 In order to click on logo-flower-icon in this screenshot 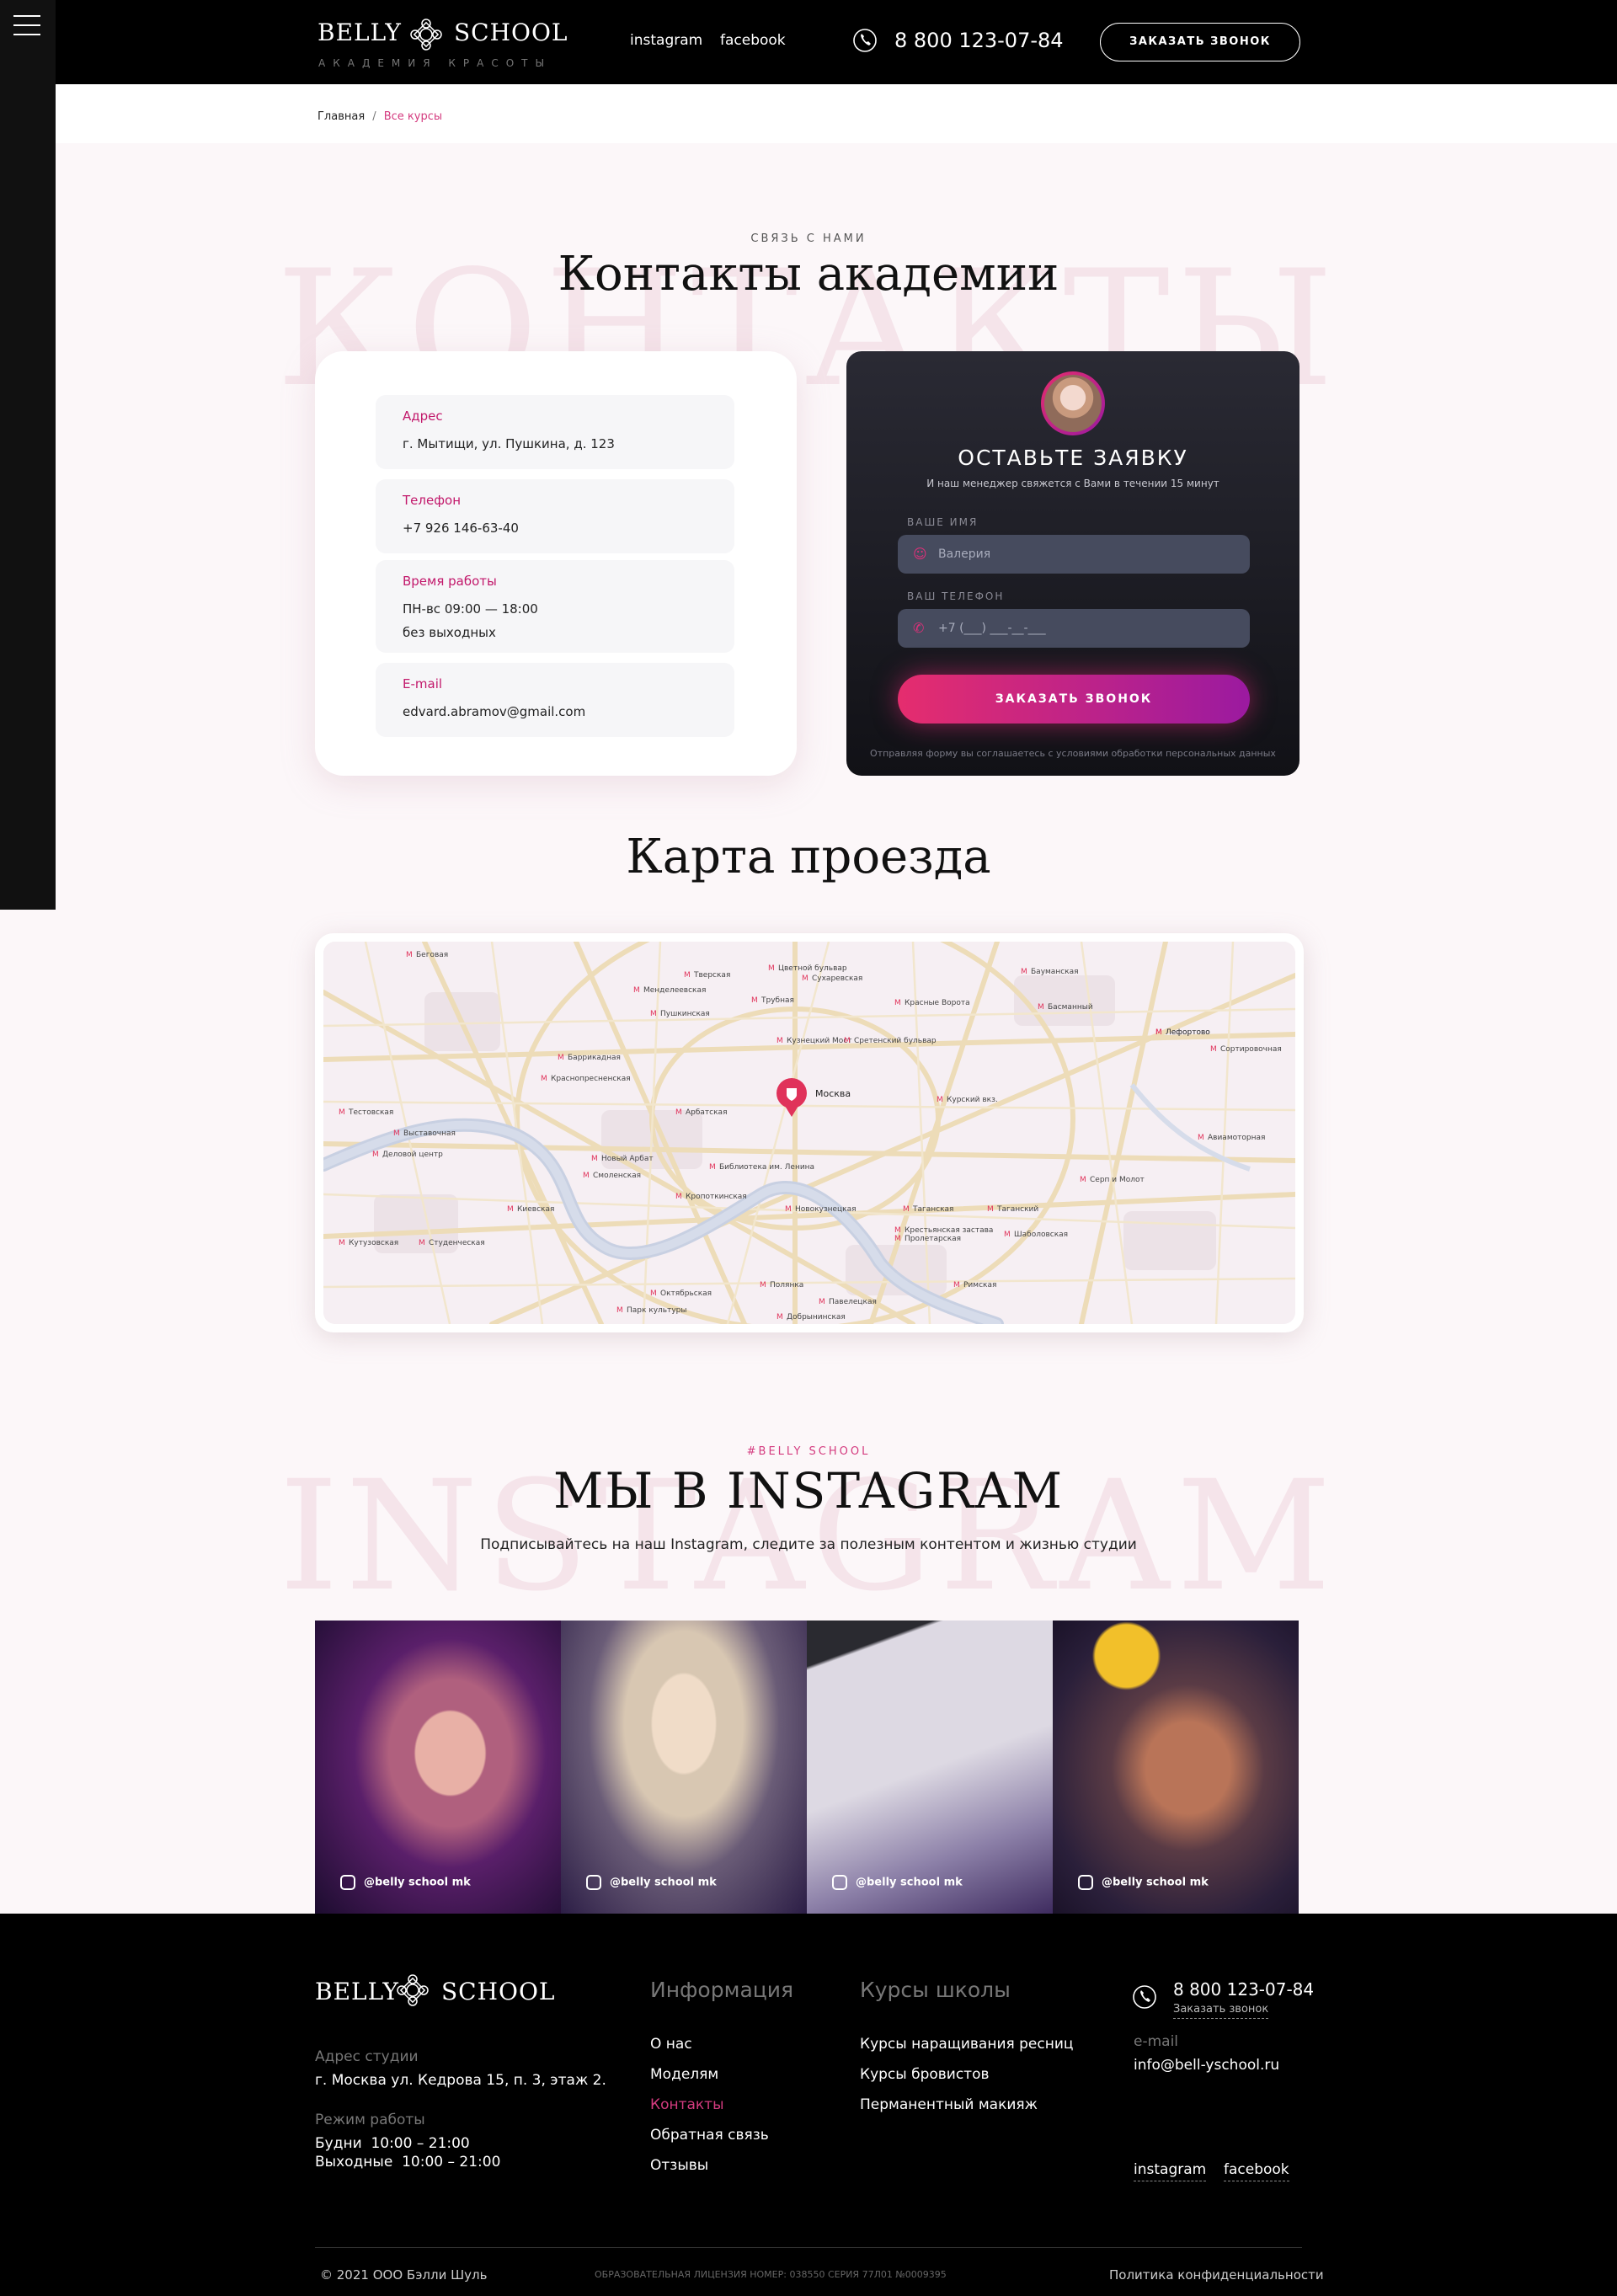, I will do `click(426, 35)`.